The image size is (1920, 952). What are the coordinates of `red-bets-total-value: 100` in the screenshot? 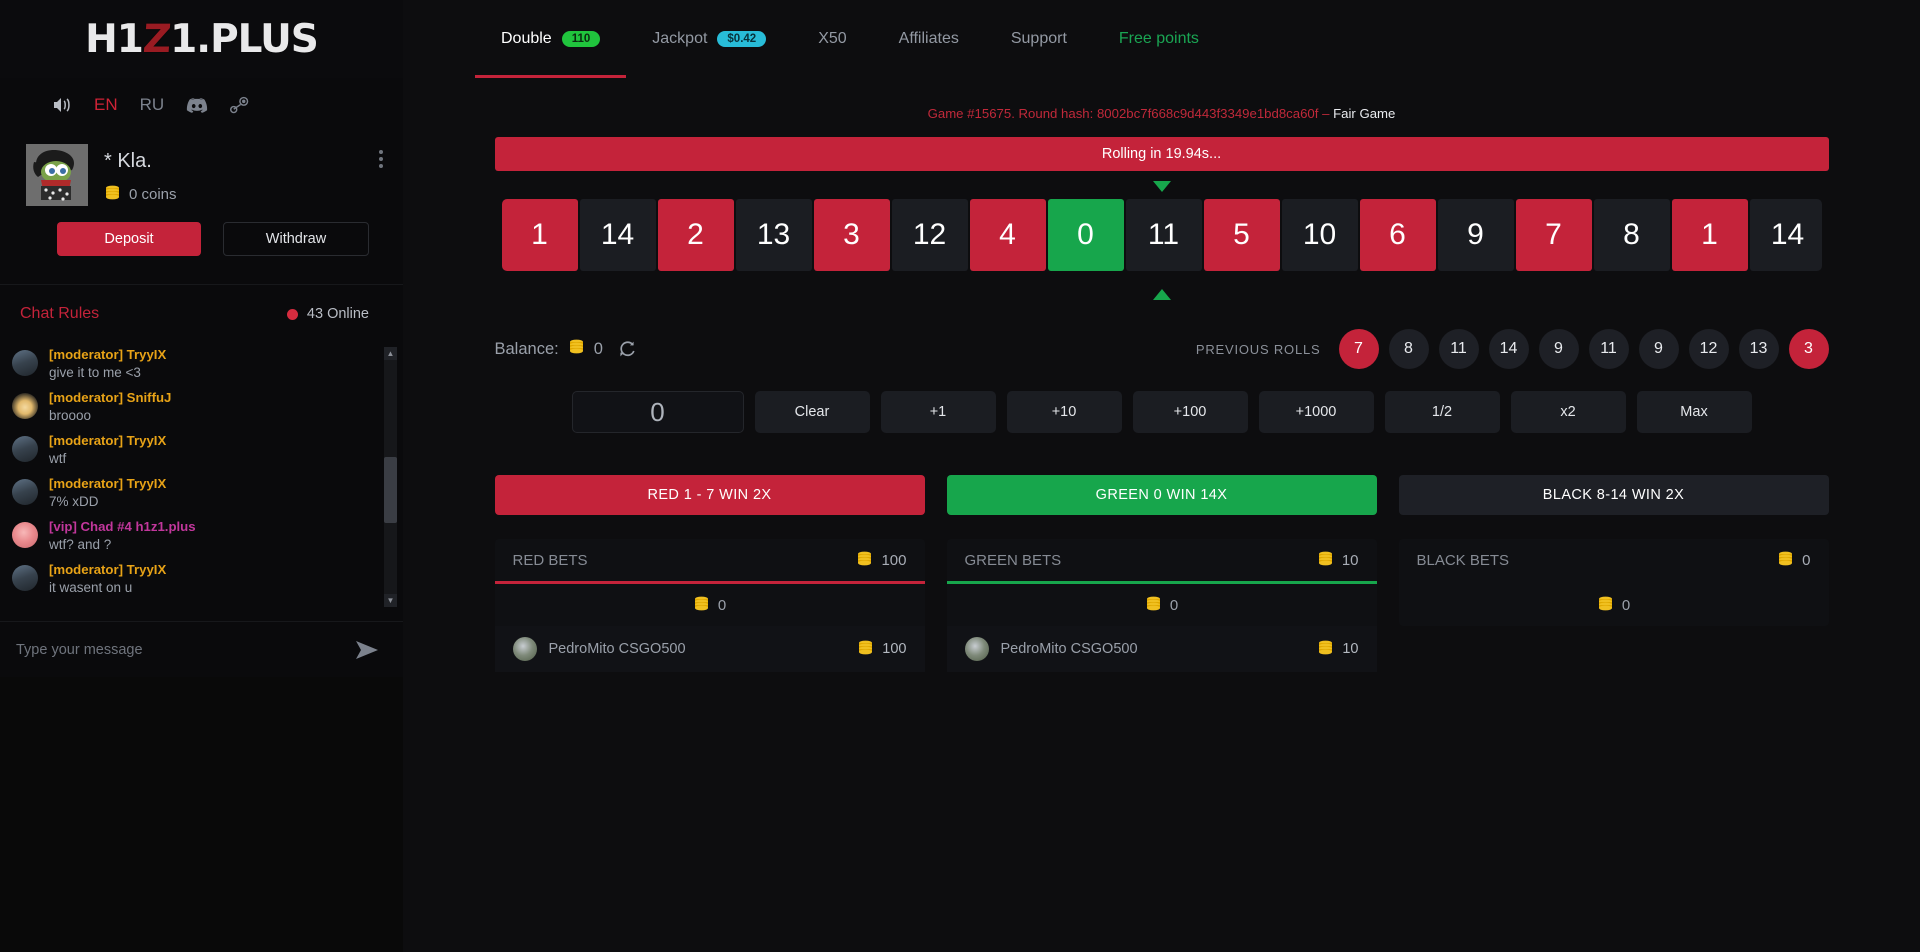 It's located at (894, 560).